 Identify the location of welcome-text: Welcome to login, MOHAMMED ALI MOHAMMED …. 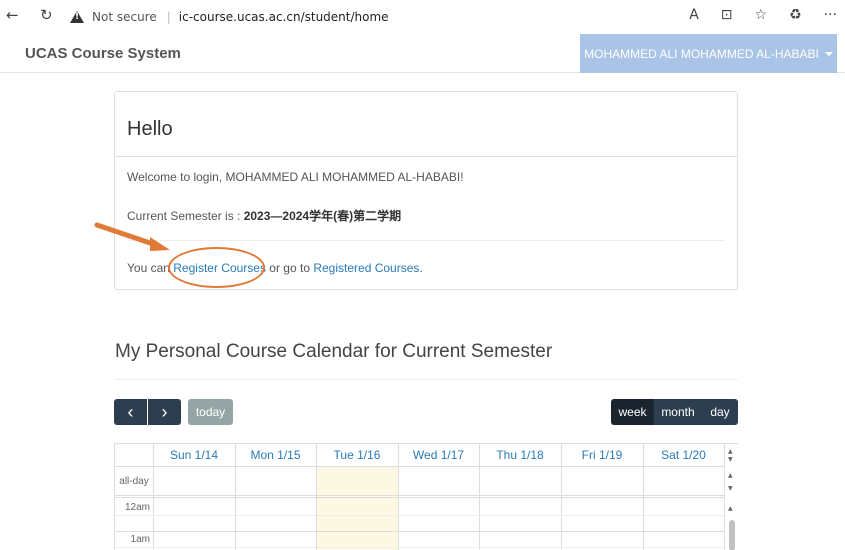
(295, 177).